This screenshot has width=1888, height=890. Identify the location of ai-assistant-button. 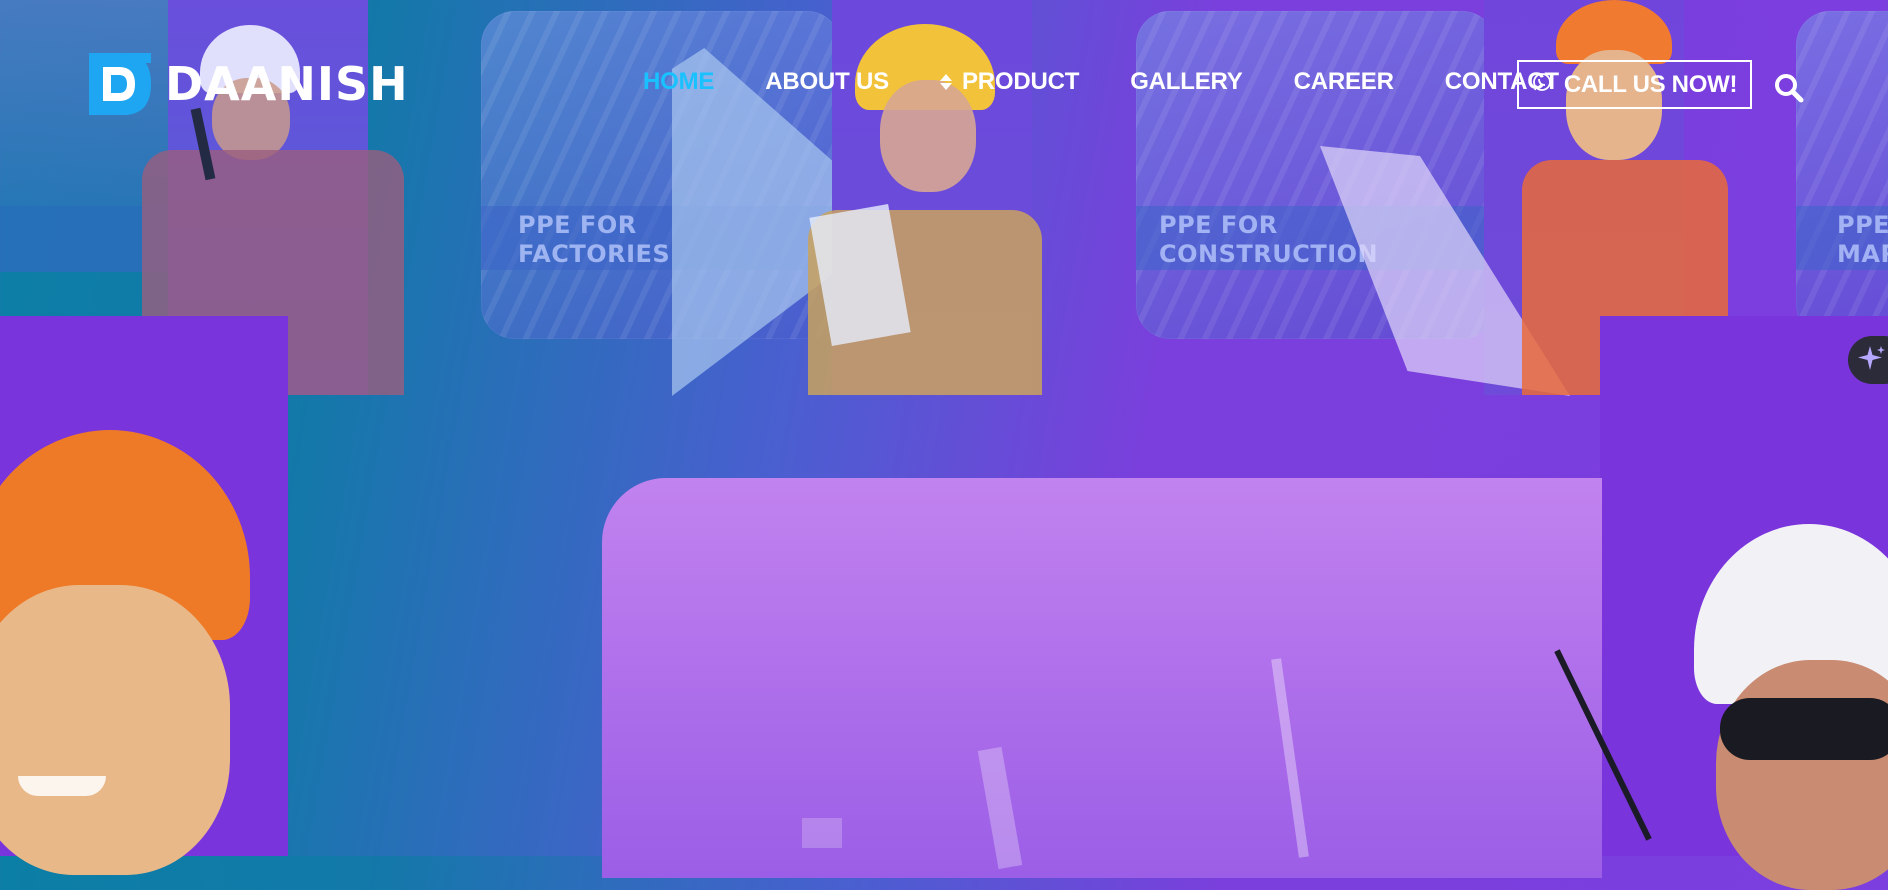
(1868, 360).